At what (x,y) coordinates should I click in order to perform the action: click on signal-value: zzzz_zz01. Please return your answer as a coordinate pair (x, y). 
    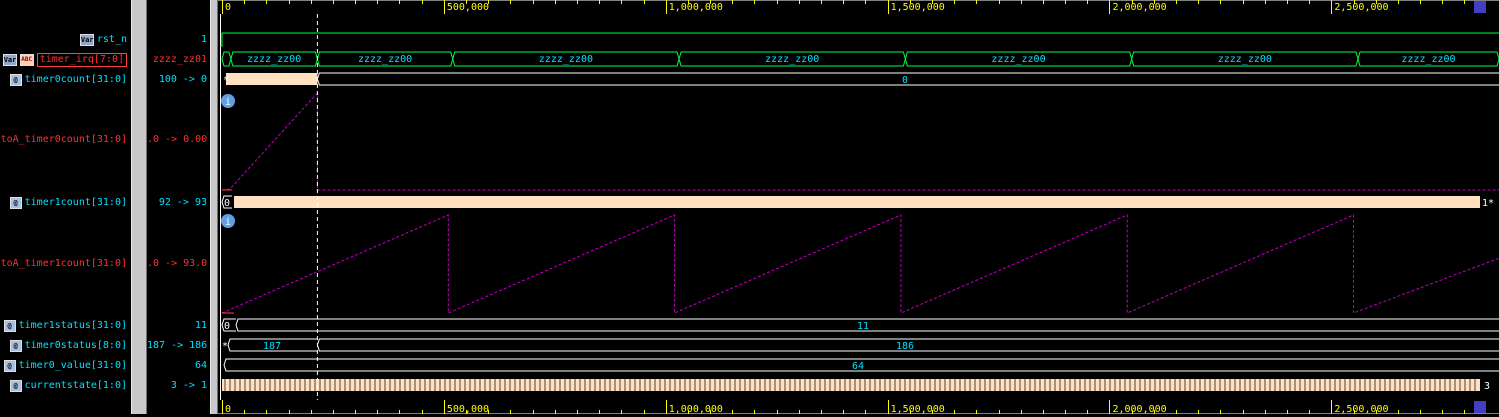
    Looking at the image, I should click on (179, 59).